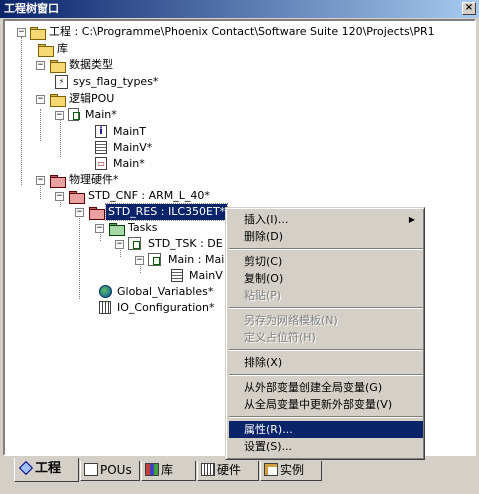 The height and width of the screenshot is (494, 479). I want to click on menu-item-define-placeholder: 定义占位符(H), so click(326, 337).